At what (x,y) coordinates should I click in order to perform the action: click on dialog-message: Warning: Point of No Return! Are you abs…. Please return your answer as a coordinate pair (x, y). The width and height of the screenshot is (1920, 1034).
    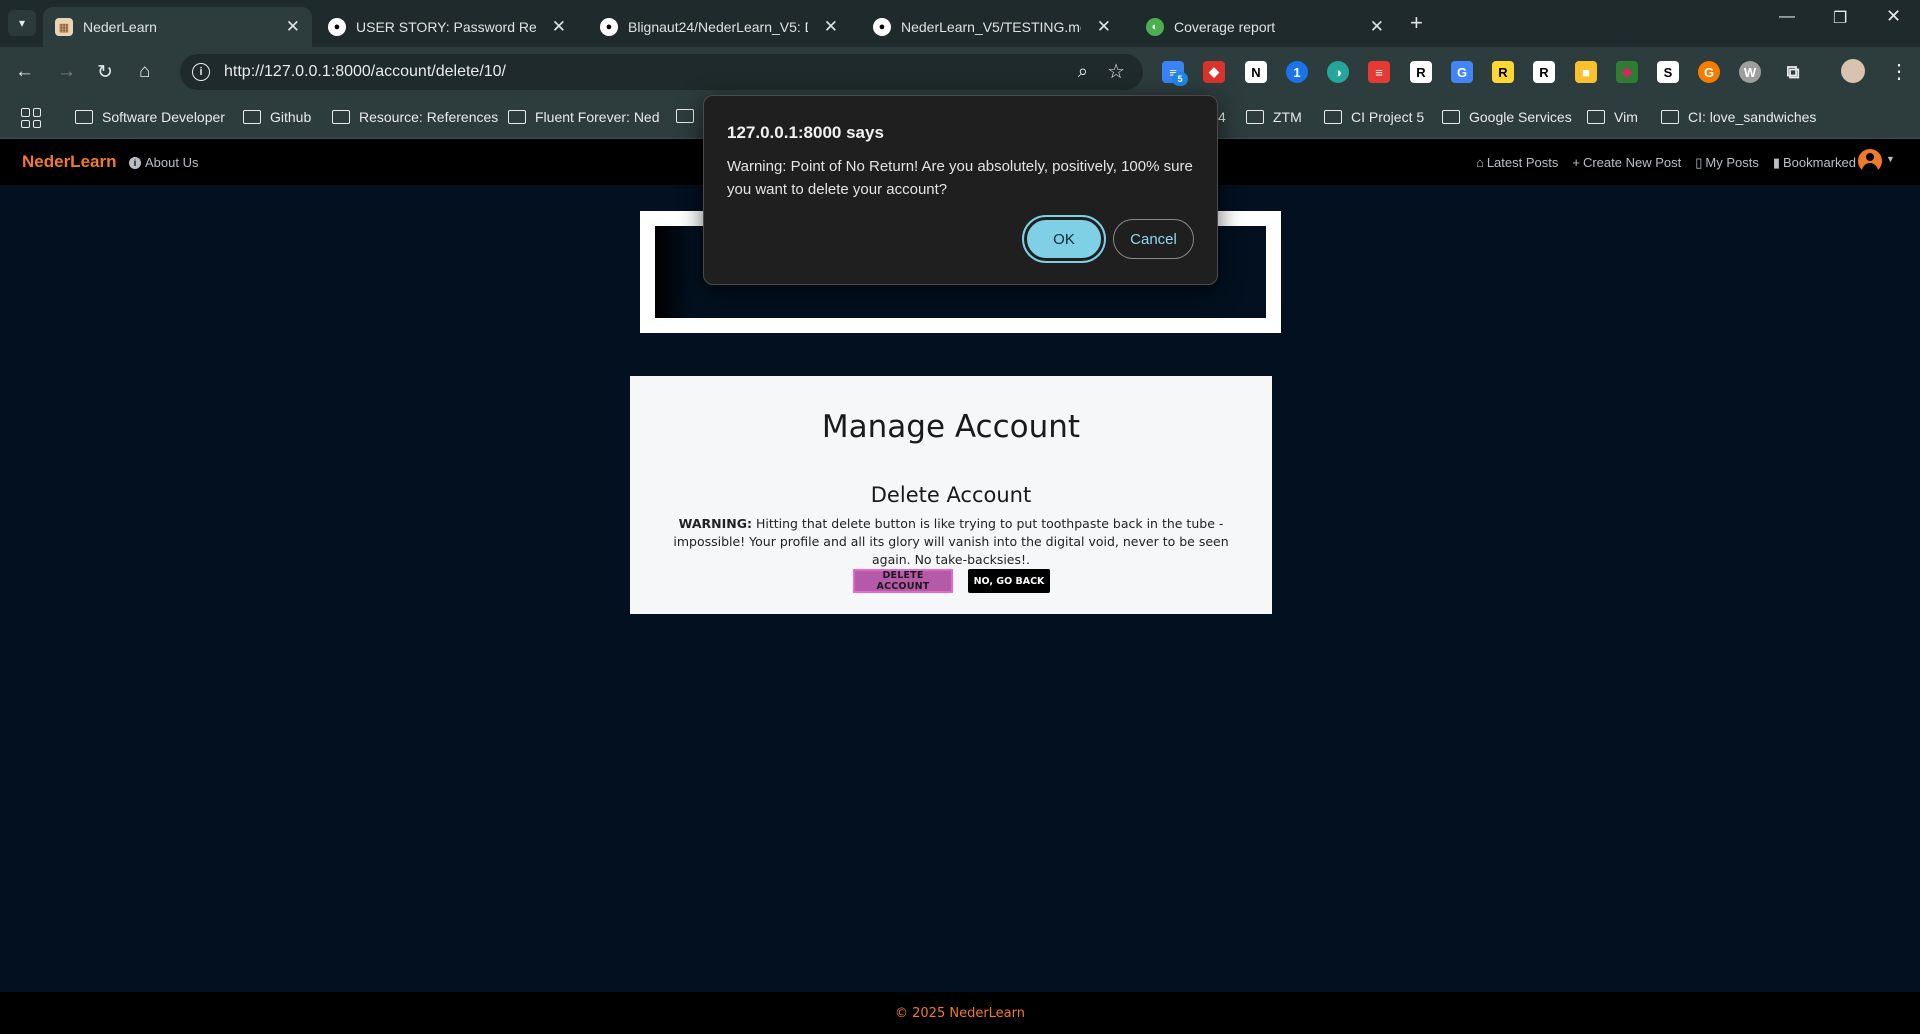
    Looking at the image, I should click on (960, 178).